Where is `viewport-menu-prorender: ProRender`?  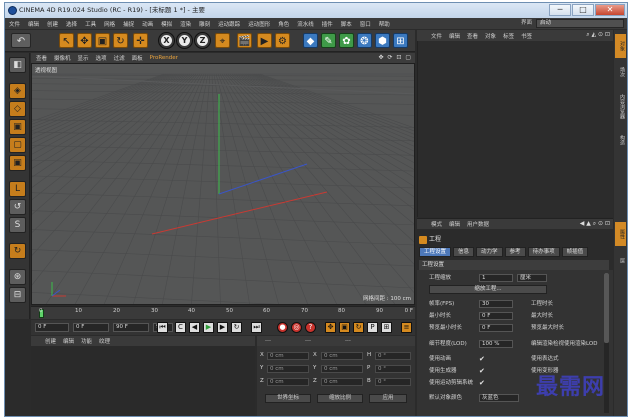
viewport-menu-prorender: ProRender is located at coordinates (164, 58).